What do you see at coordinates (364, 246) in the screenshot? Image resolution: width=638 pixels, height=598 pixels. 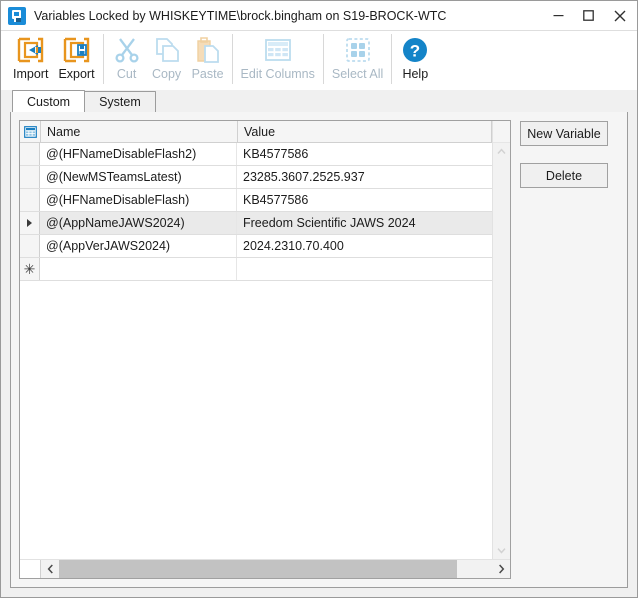 I see `cell-value: 2024.2310.70.400` at bounding box center [364, 246].